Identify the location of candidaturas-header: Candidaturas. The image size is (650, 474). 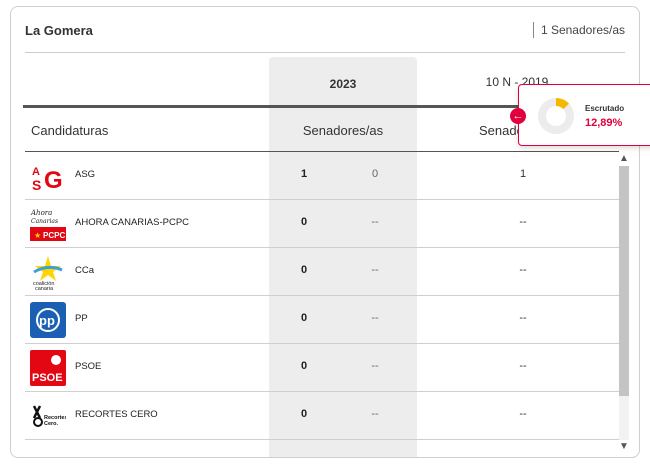
(70, 130).